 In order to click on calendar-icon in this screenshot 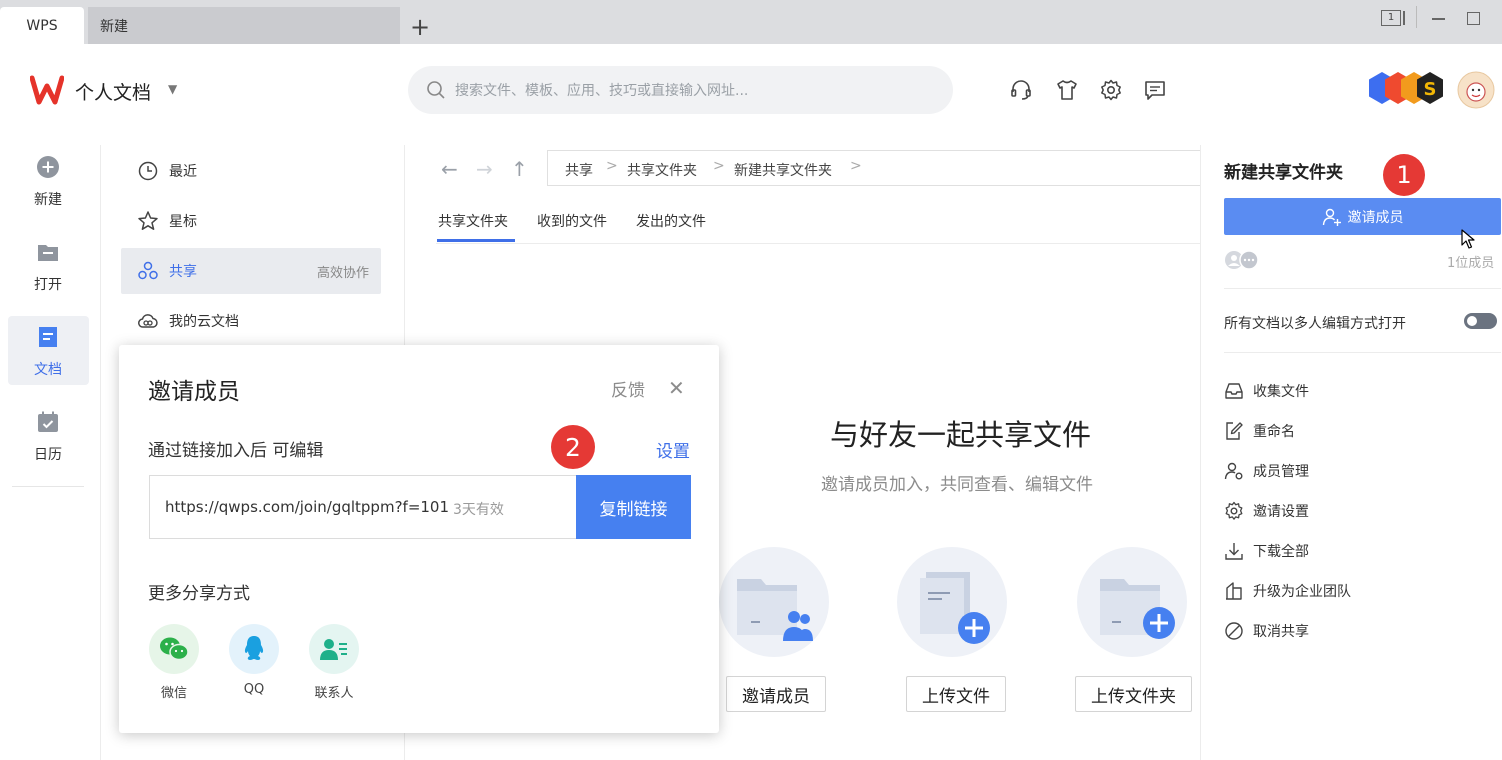, I will do `click(48, 421)`.